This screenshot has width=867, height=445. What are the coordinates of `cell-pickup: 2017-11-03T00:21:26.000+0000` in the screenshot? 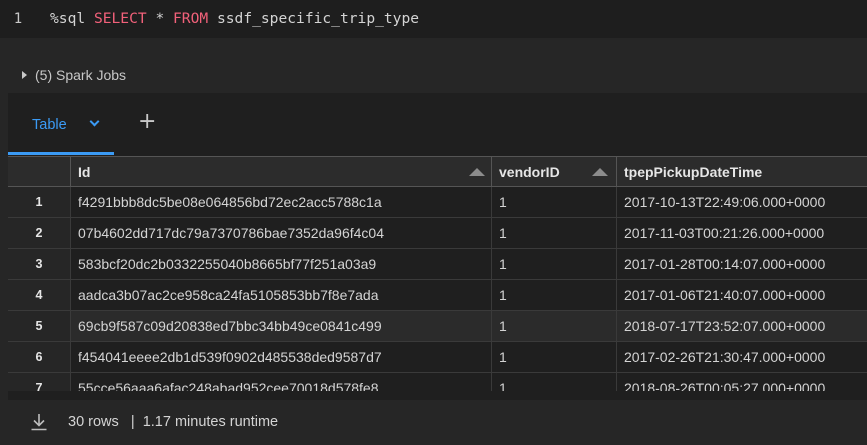 It's located at (742, 233).